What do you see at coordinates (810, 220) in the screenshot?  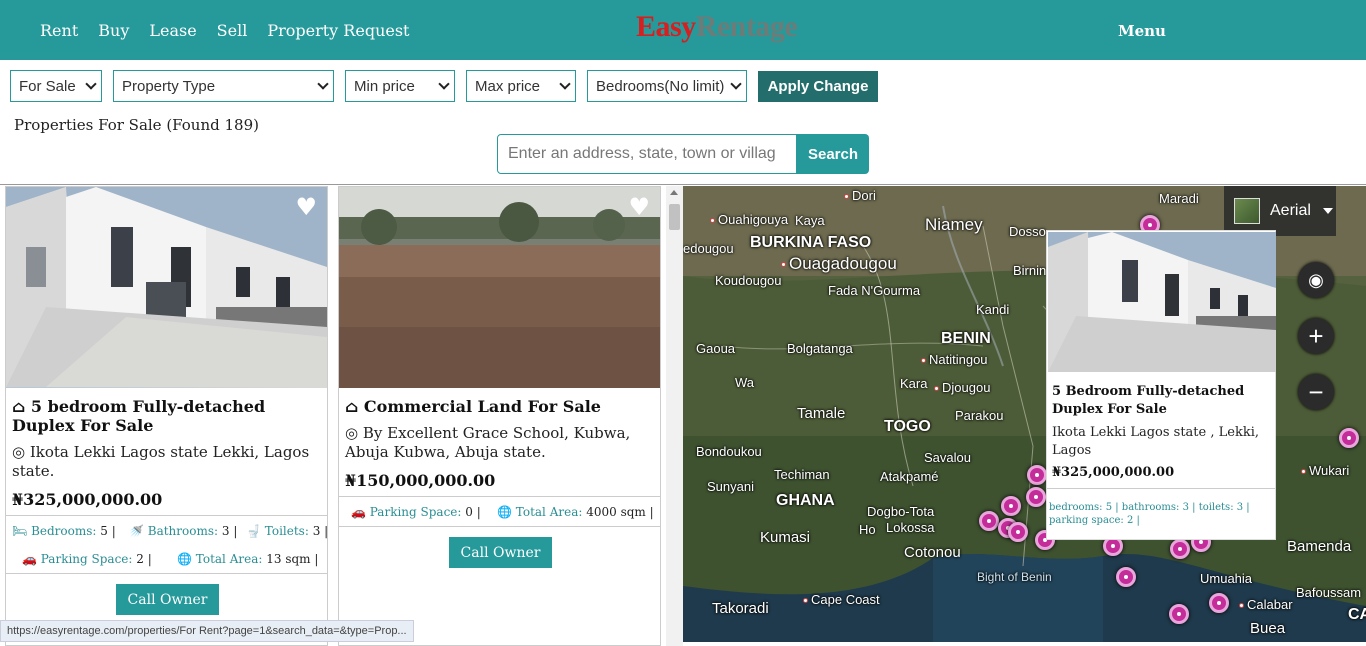 I see `place-label: Kaya` at bounding box center [810, 220].